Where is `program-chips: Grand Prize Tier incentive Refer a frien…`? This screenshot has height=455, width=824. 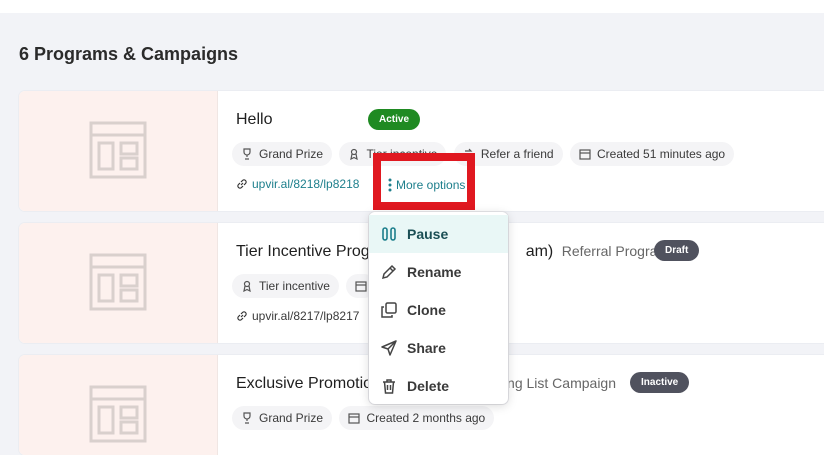 program-chips: Grand Prize Tier incentive Refer a frien… is located at coordinates (484, 154).